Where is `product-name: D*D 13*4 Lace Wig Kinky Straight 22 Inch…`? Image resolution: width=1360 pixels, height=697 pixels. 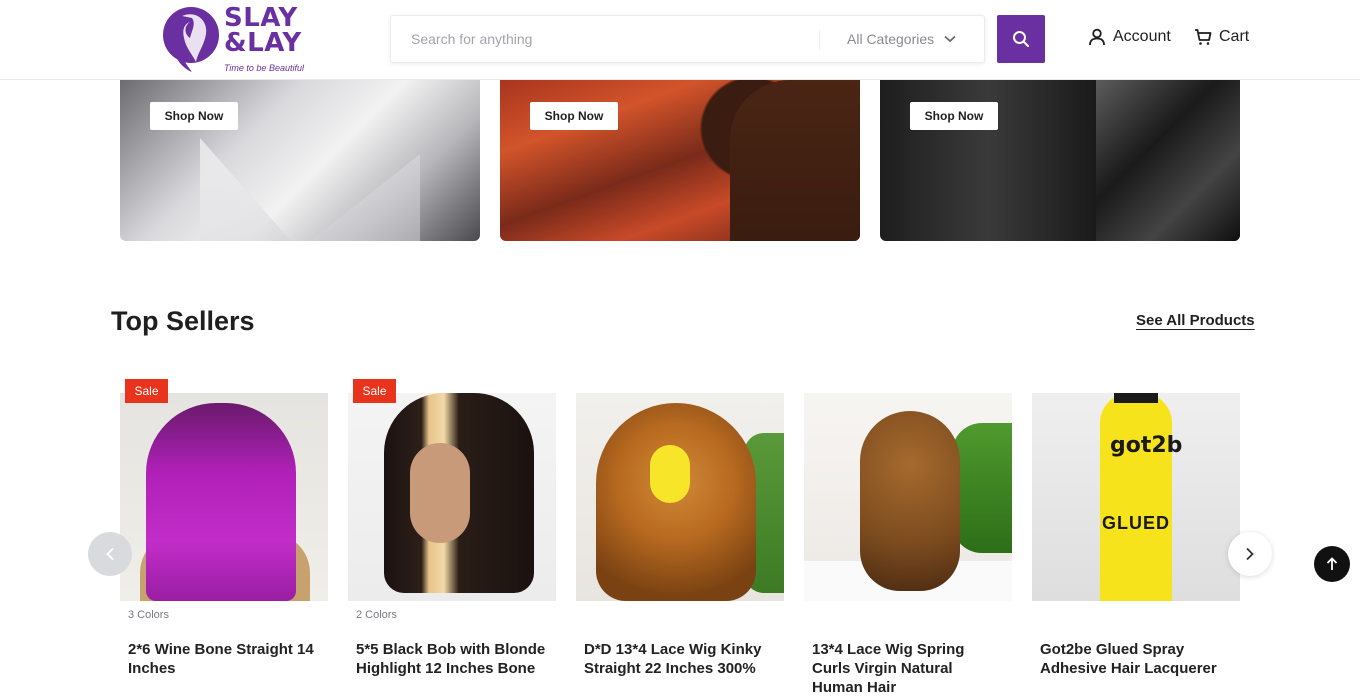
product-name: D*D 13*4 Lace Wig Kinky Straight 22 Inch… is located at coordinates (680, 659).